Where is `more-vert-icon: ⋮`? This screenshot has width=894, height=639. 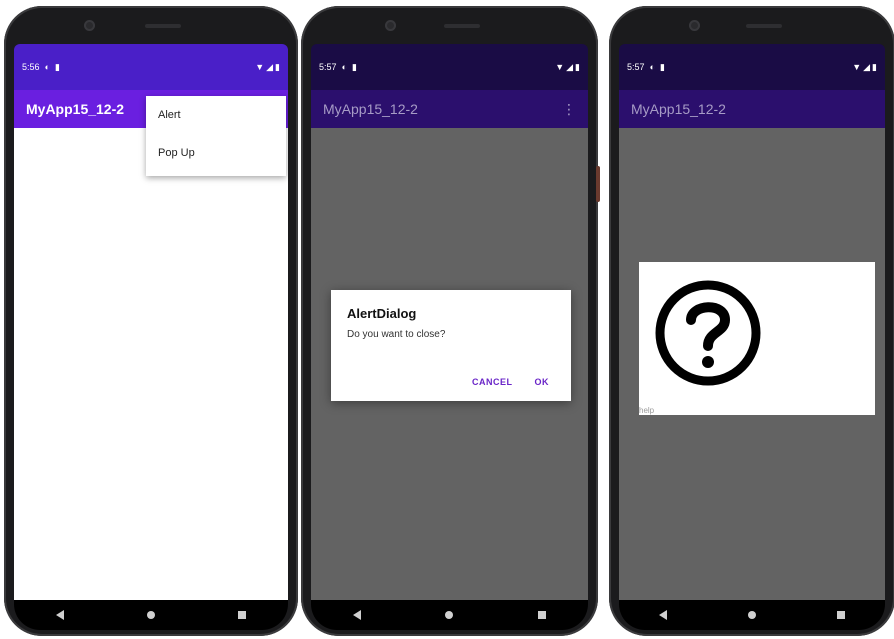
more-vert-icon: ⋮ is located at coordinates (569, 109).